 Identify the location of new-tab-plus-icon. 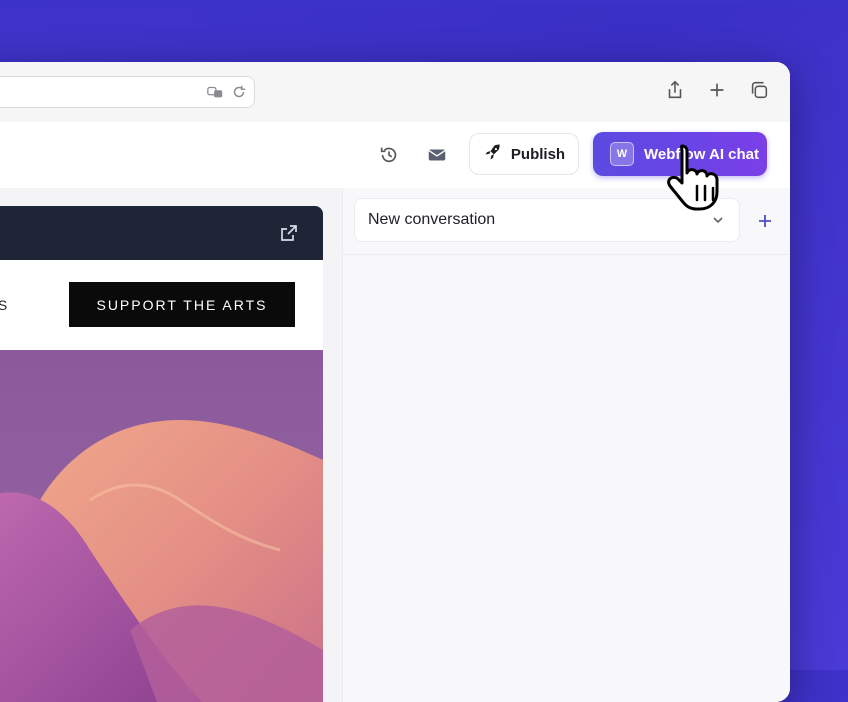
(717, 90).